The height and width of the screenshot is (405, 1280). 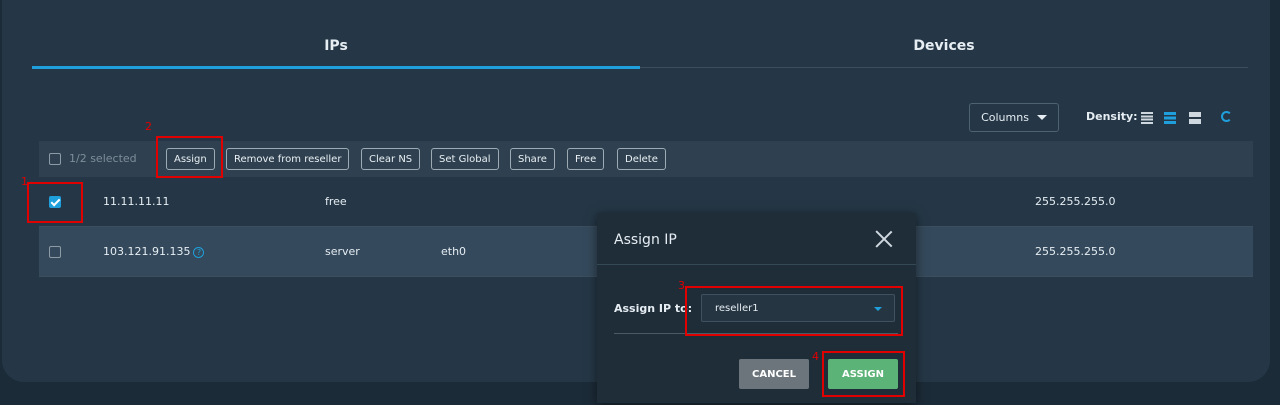 I want to click on modal-header: Assign IP, so click(x=756, y=239).